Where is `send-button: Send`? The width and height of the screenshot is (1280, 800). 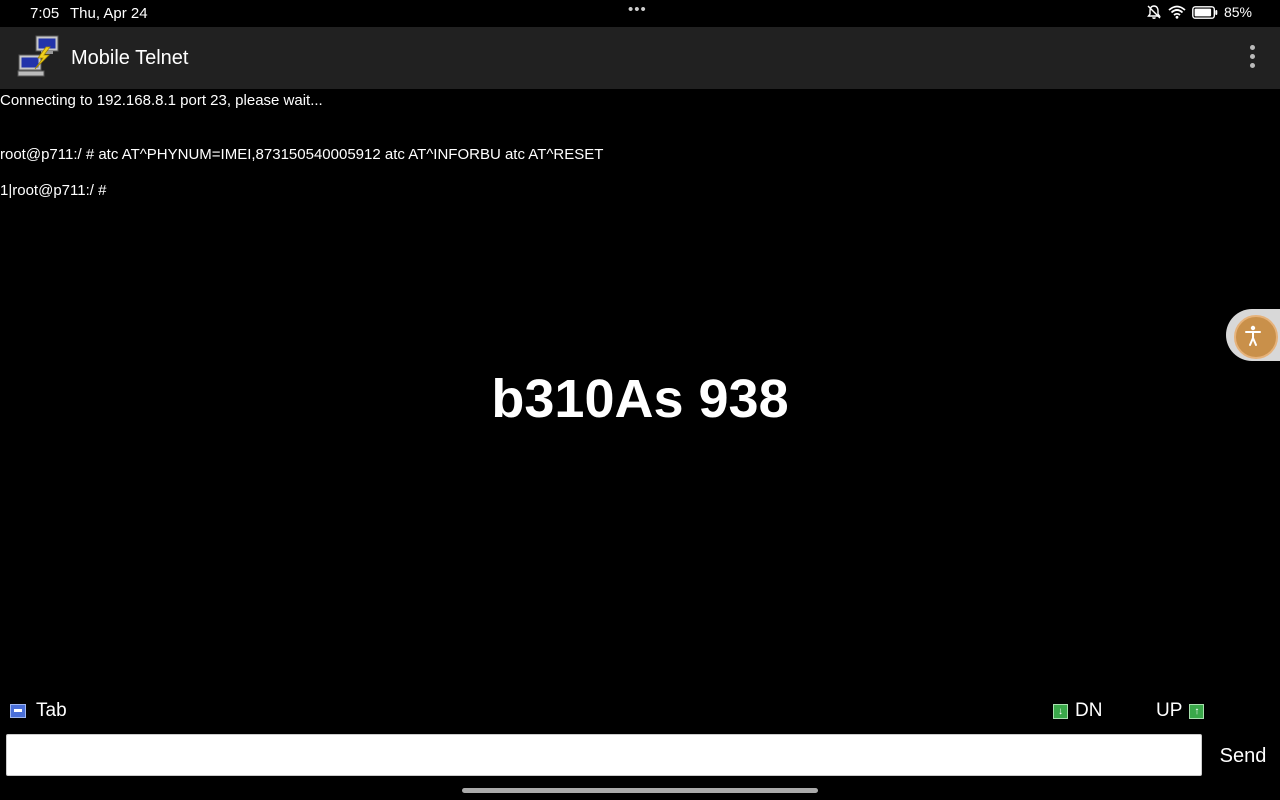 send-button: Send is located at coordinates (1243, 756).